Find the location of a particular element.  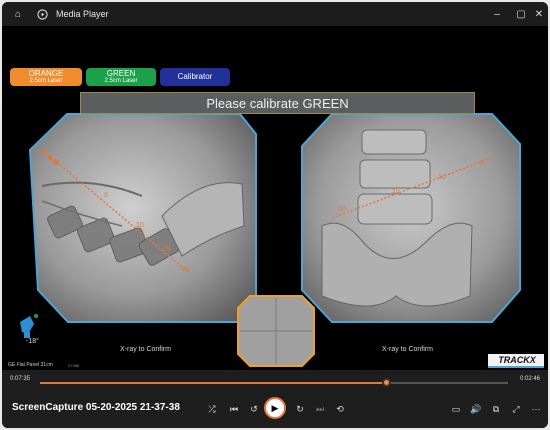

play-icon: ▶ is located at coordinates (275, 407).